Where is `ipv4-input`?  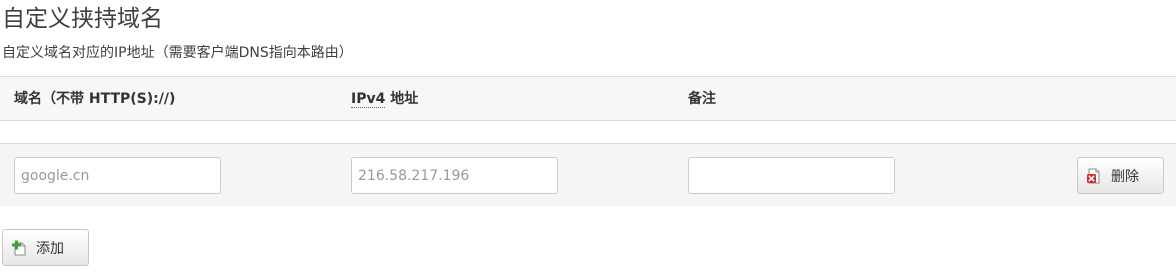
ipv4-input is located at coordinates (454, 175).